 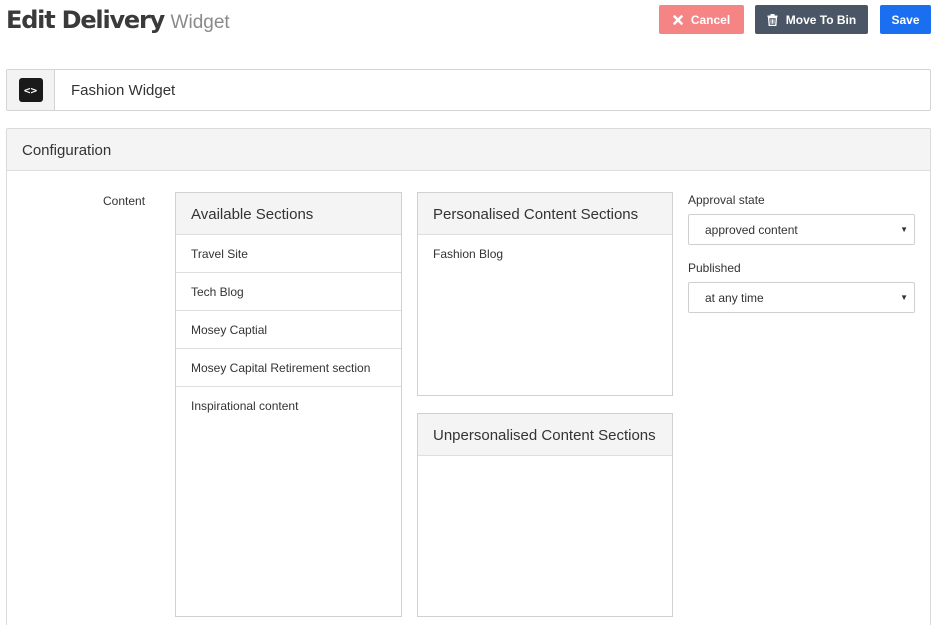 I want to click on approval-state-label: Approval state, so click(x=726, y=200).